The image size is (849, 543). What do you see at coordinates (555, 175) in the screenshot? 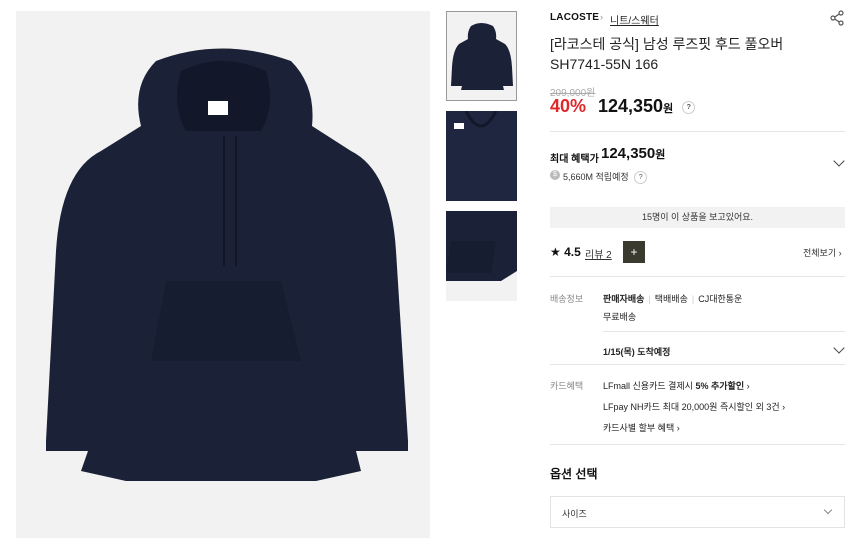
I see `coin-icon: $` at bounding box center [555, 175].